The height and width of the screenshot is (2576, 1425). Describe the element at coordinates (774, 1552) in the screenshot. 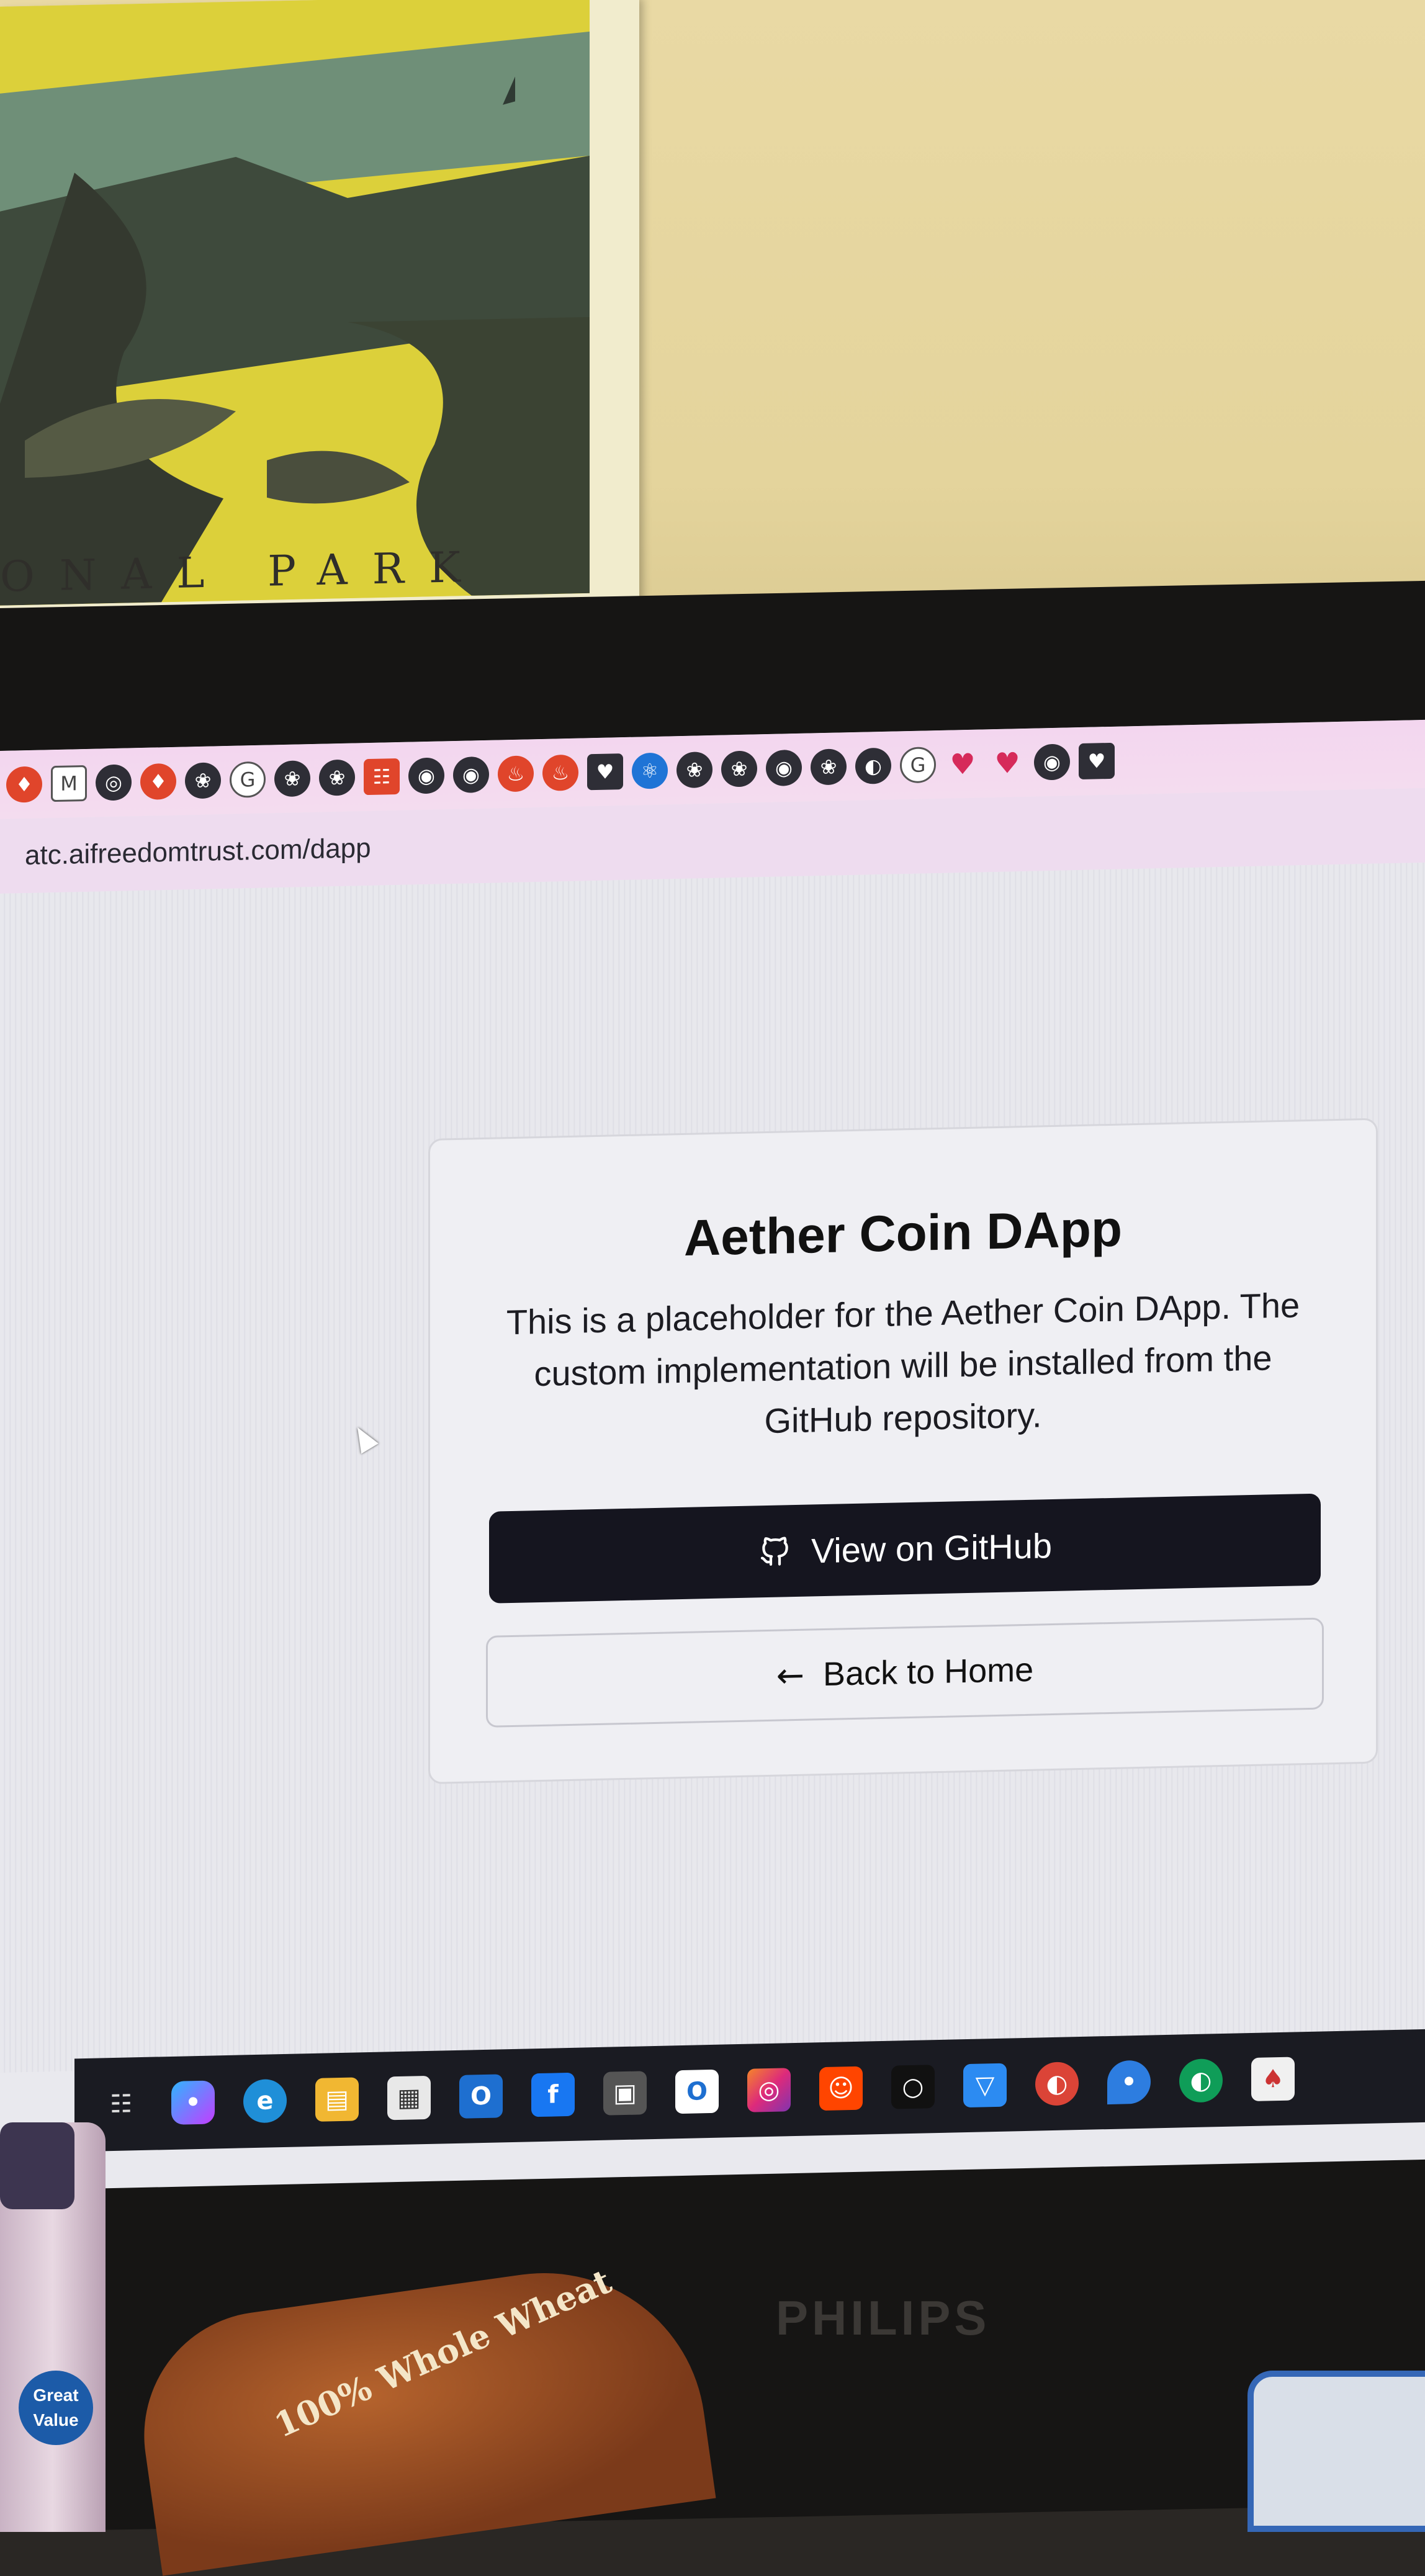

I see `github-icon` at that location.